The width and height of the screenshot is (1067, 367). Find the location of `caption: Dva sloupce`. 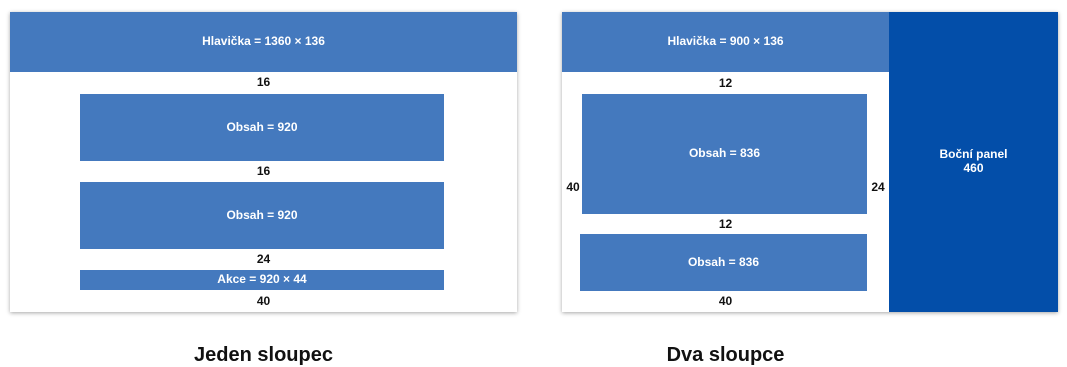

caption: Dva sloupce is located at coordinates (725, 355).